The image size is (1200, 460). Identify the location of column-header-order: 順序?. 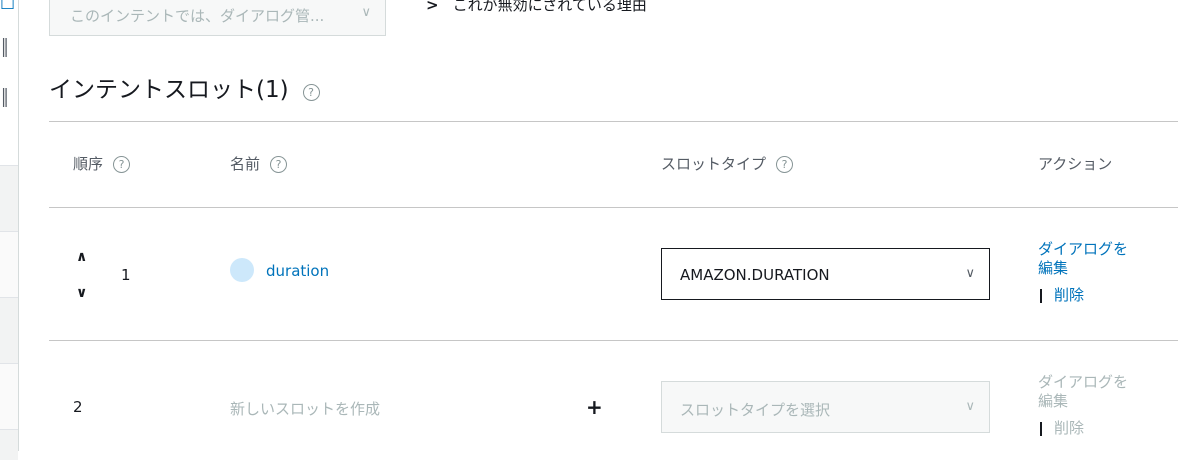
(102, 163).